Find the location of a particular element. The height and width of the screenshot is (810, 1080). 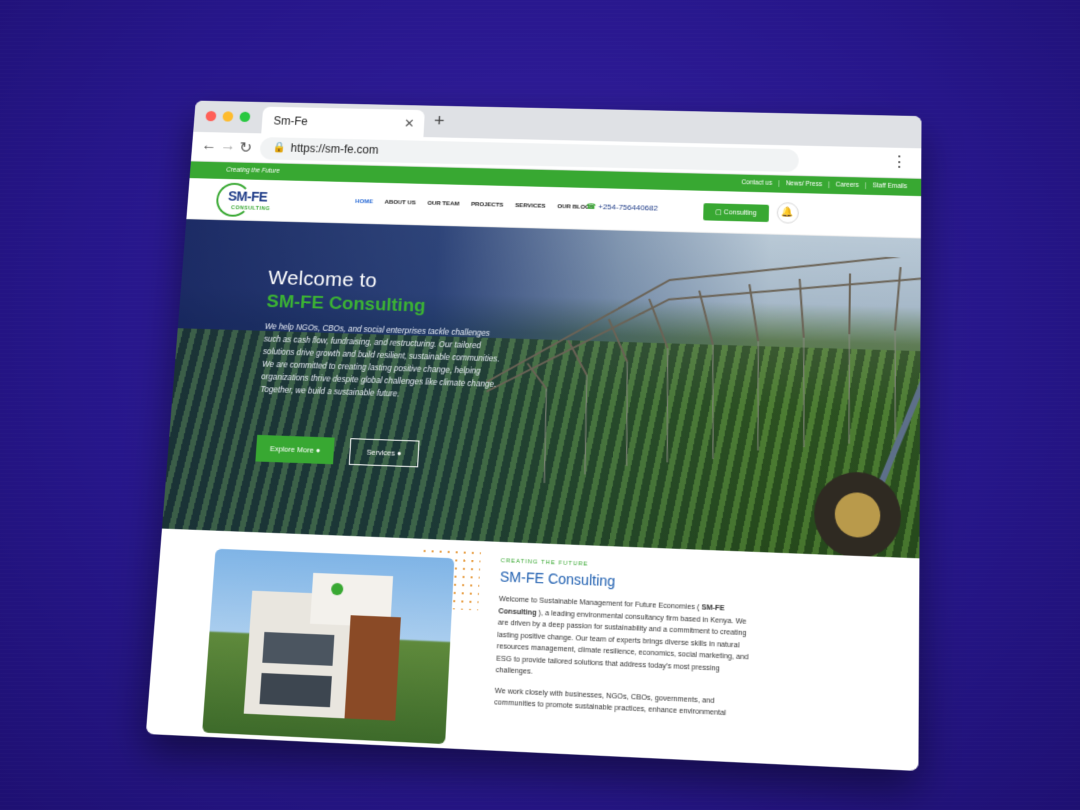

menu-item-team: OUR TEAM is located at coordinates (443, 203).